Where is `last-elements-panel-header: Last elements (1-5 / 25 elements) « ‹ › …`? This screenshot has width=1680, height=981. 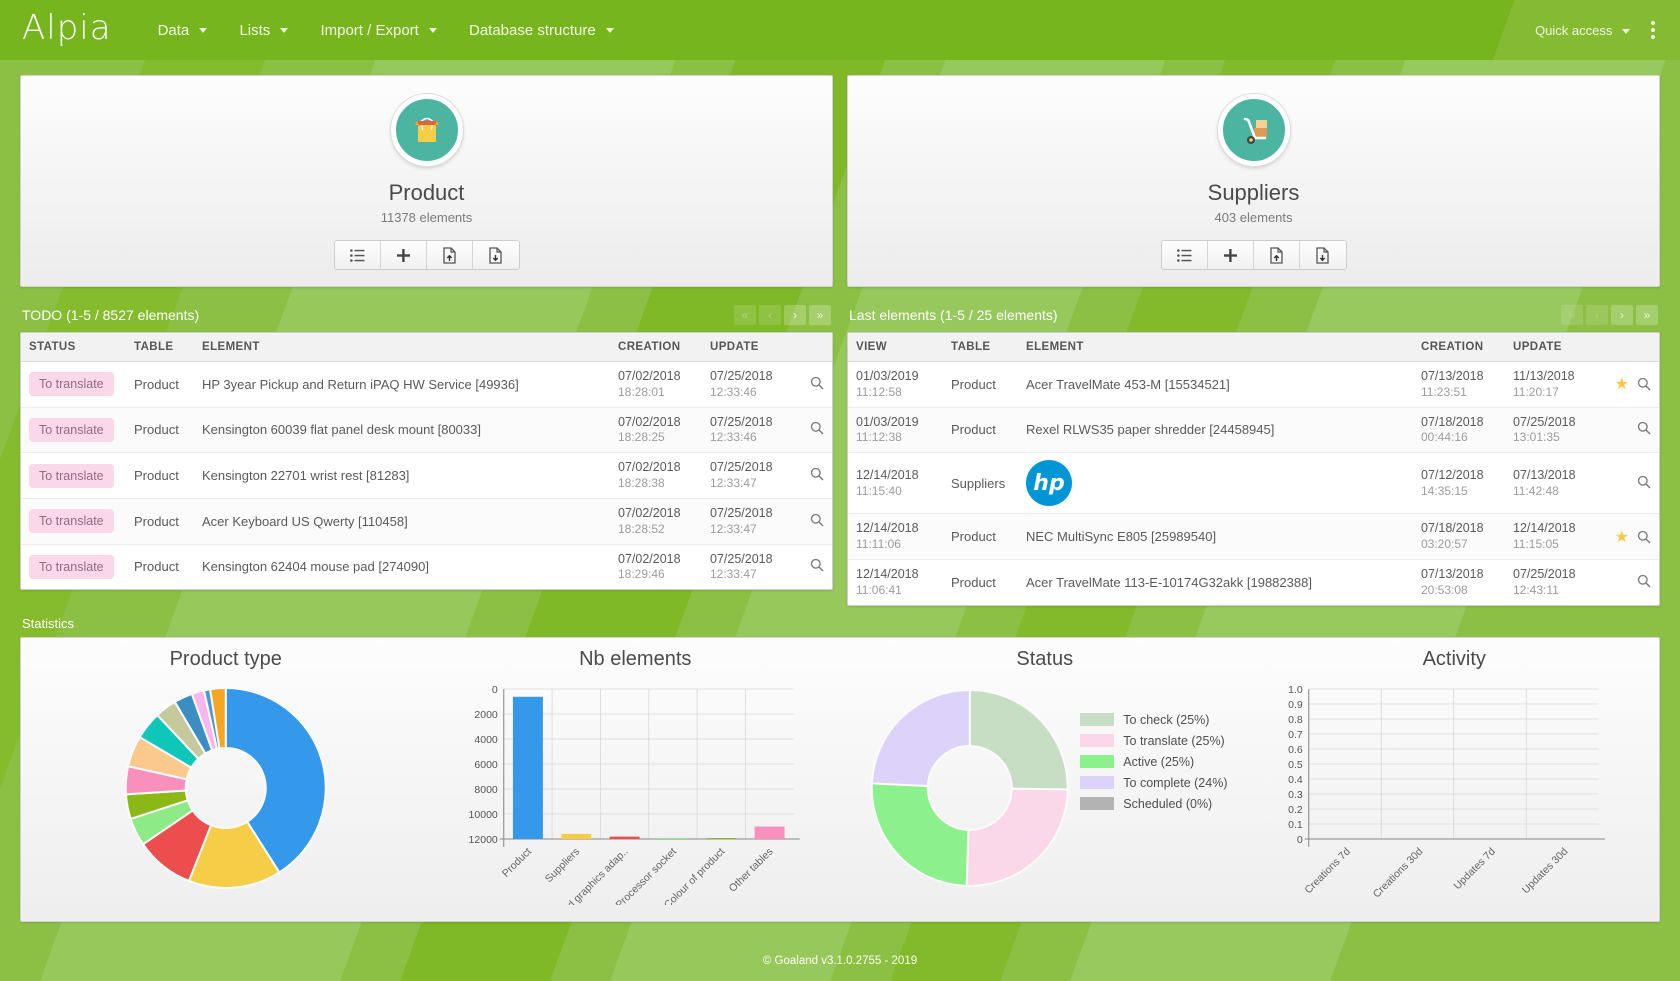 last-elements-panel-header: Last elements (1-5 / 25 elements) « ‹ › … is located at coordinates (1253, 316).